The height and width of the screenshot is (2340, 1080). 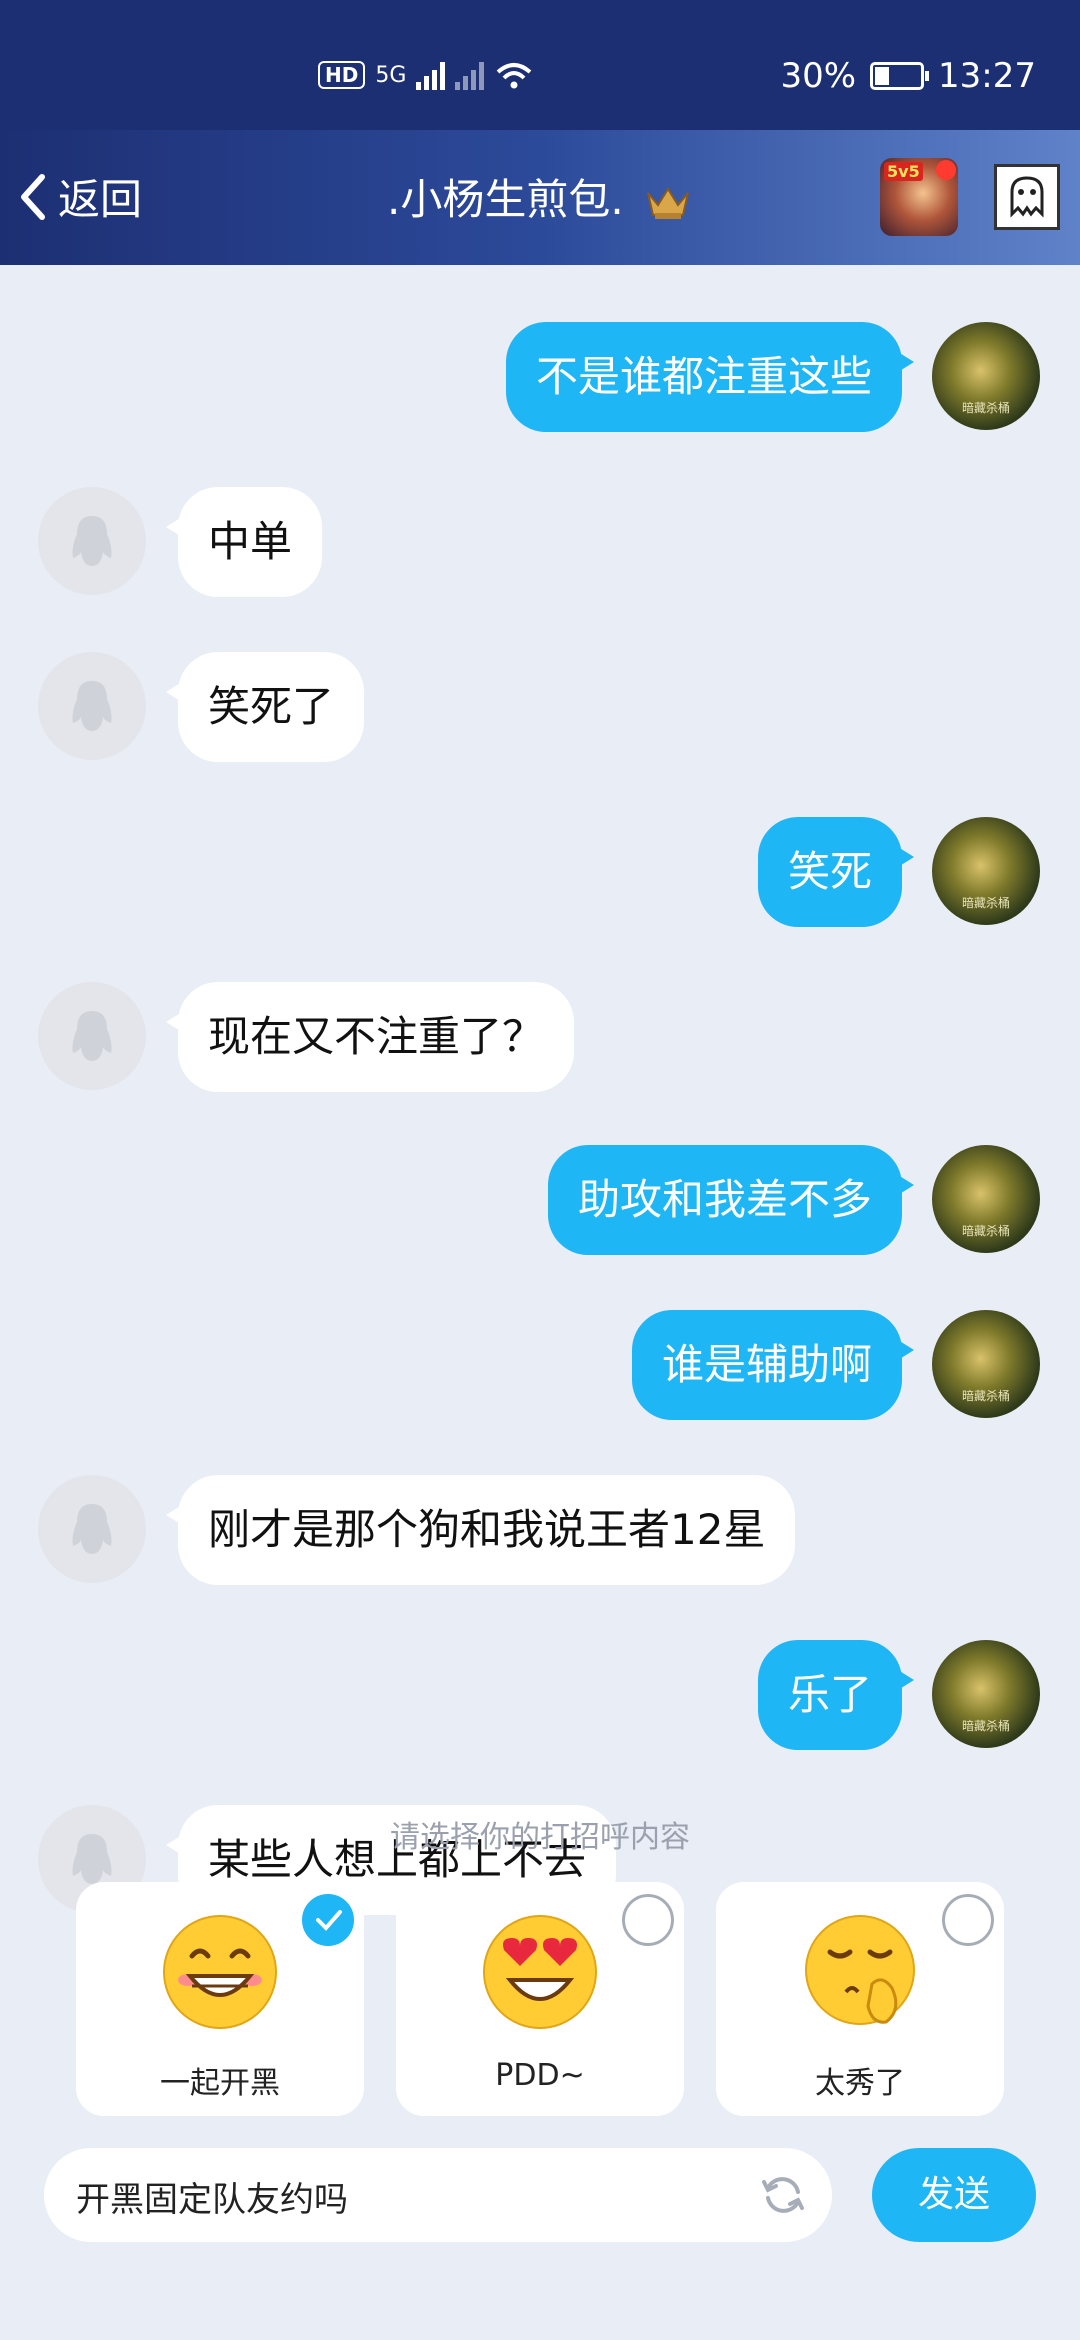 I want to click on cell-signal-2-icon, so click(x=470, y=75).